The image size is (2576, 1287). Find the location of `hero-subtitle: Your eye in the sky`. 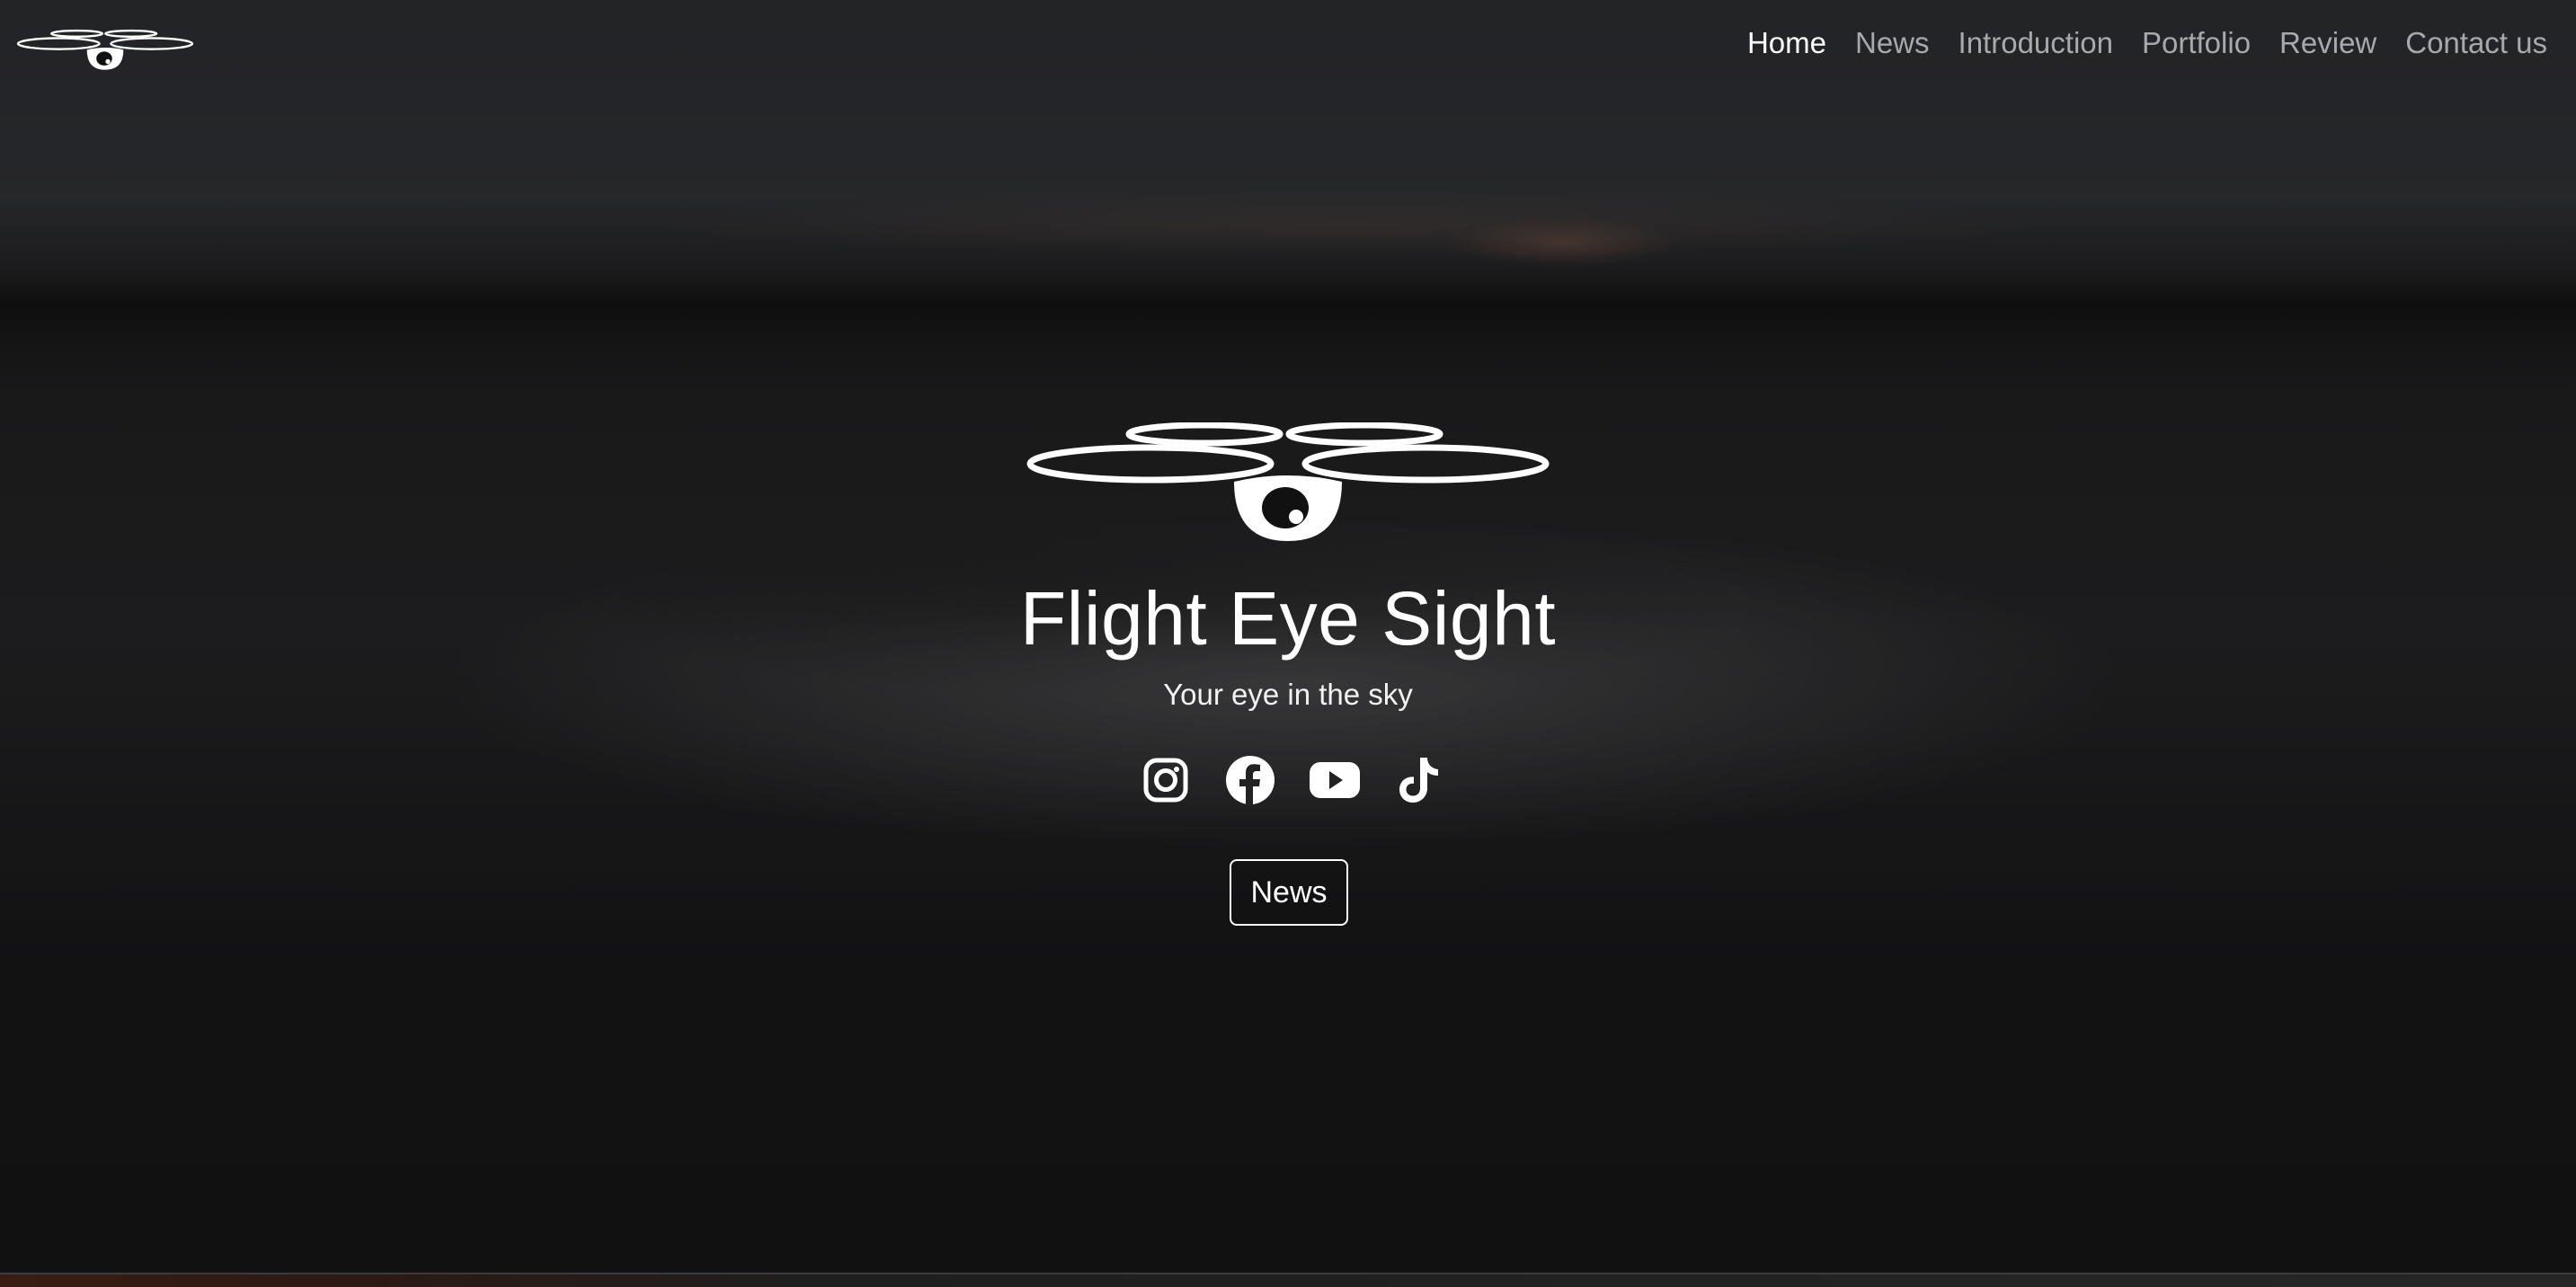

hero-subtitle: Your eye in the sky is located at coordinates (1288, 694).